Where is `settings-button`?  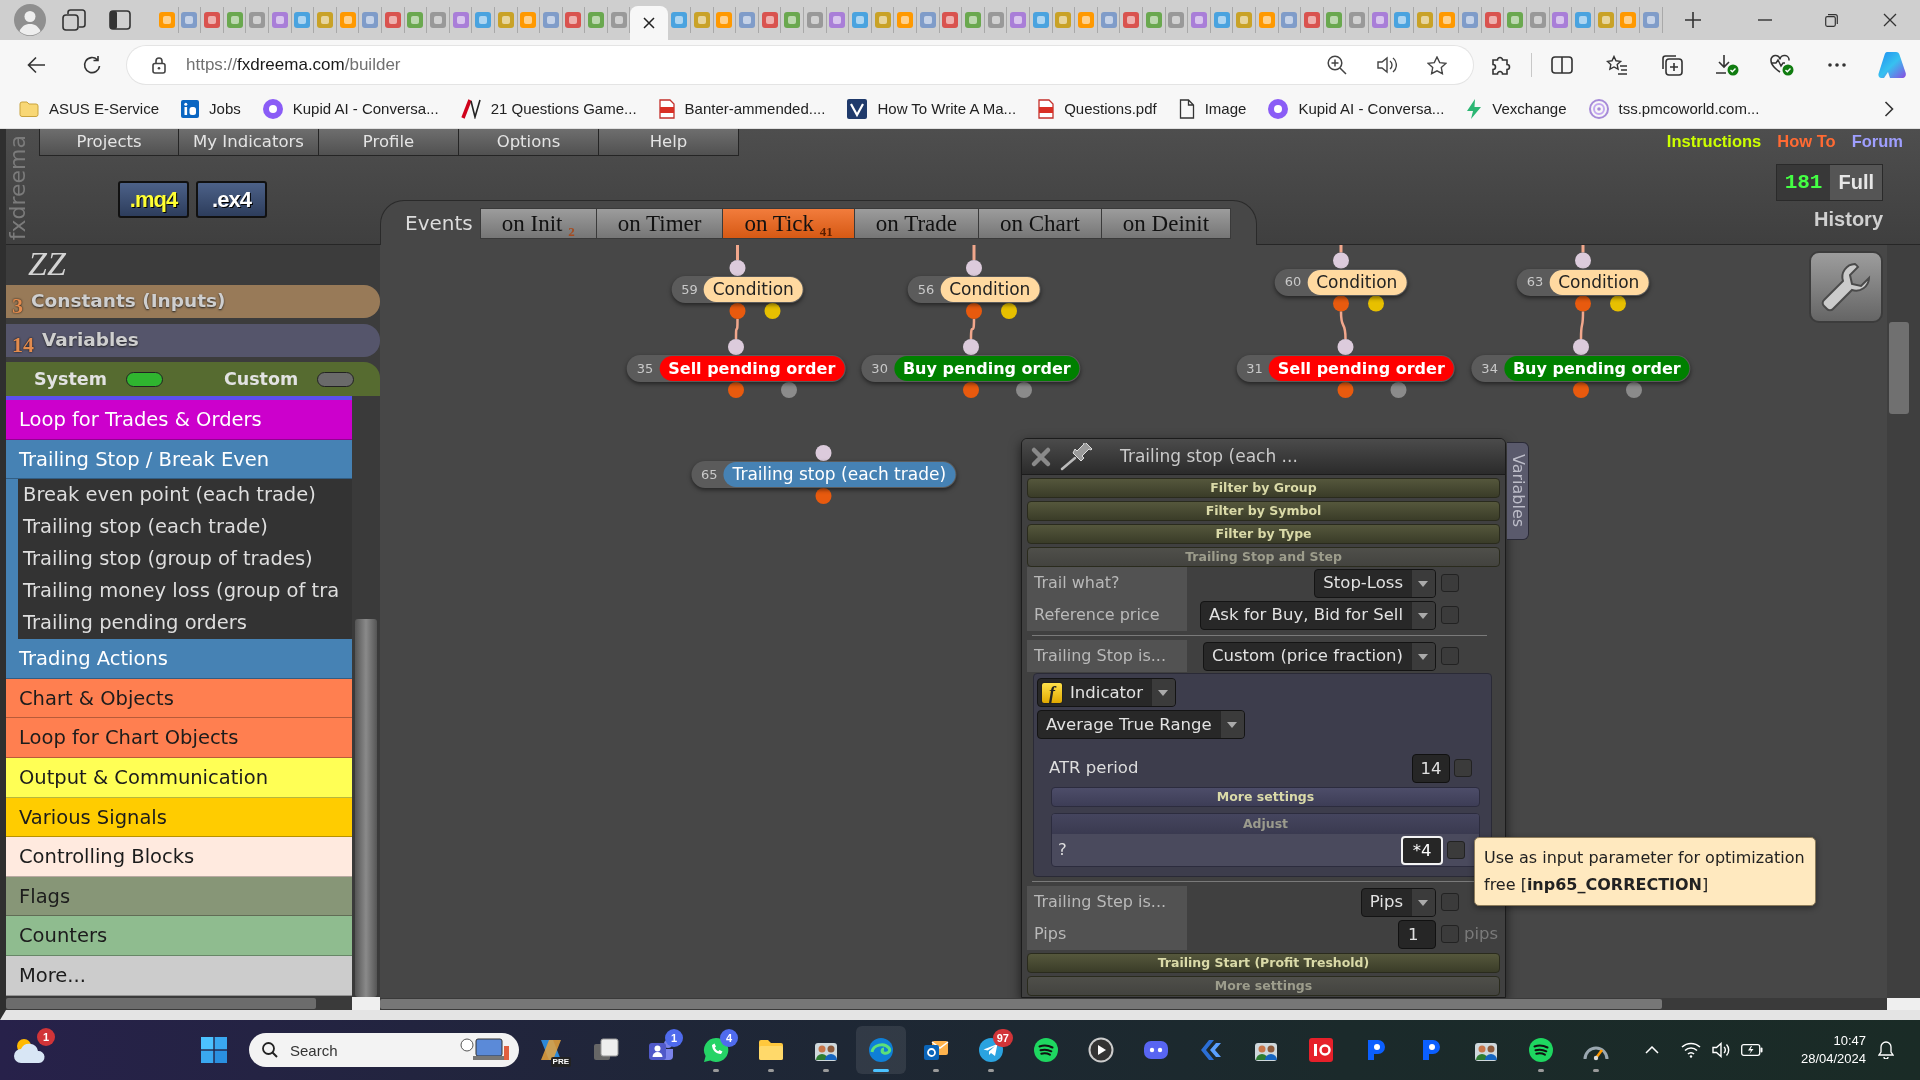
settings-button is located at coordinates (1846, 287).